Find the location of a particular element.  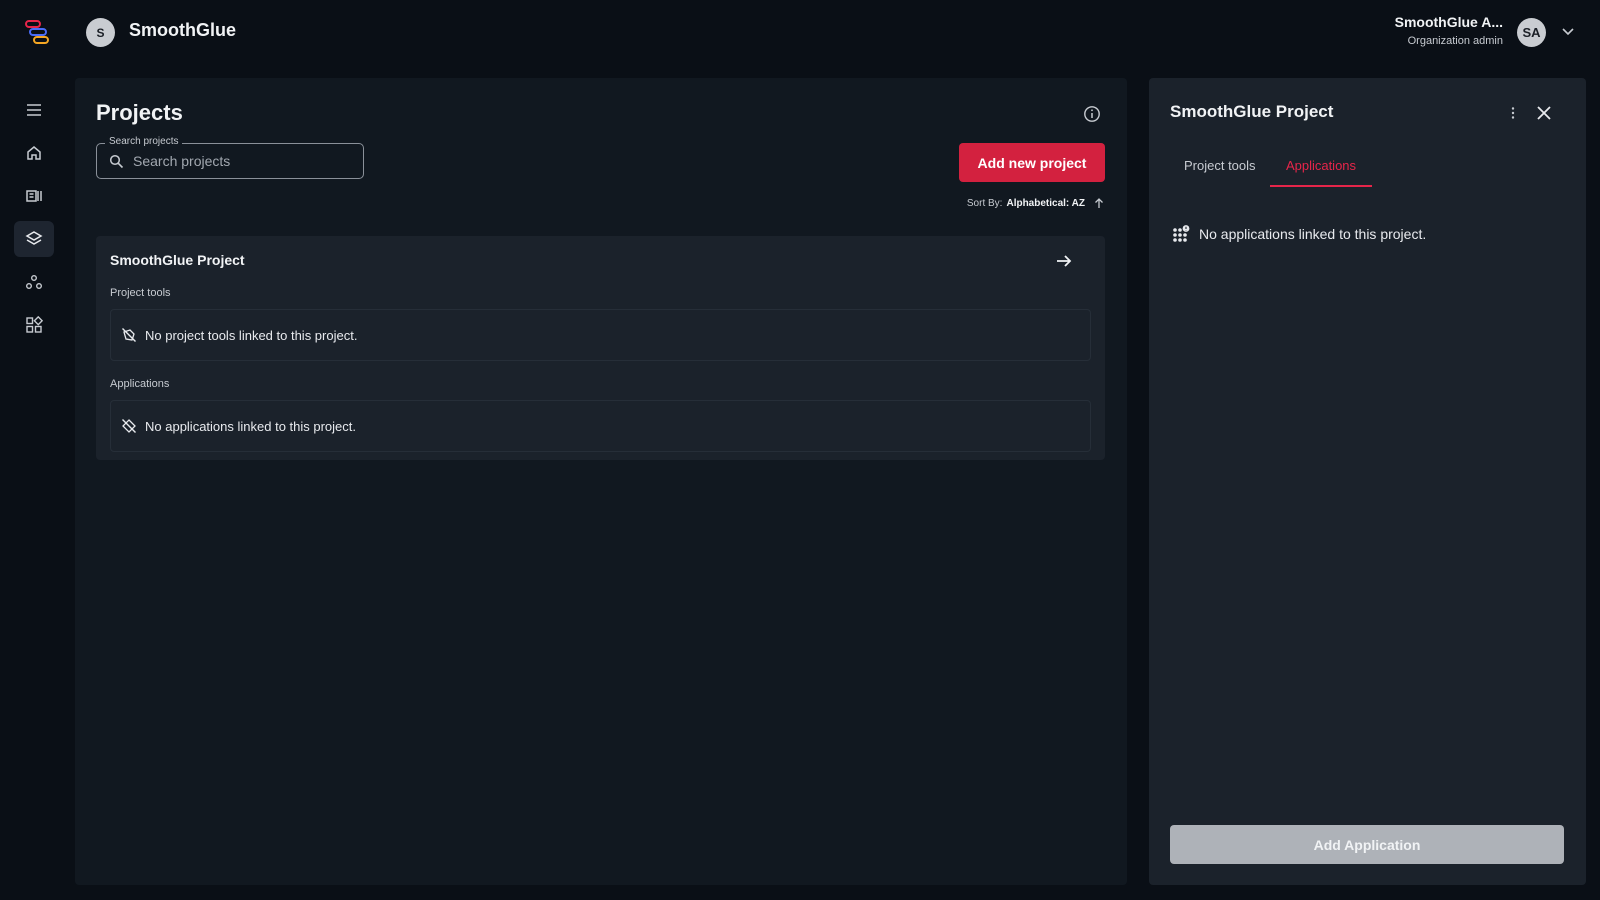

groups-icon is located at coordinates (34, 282).